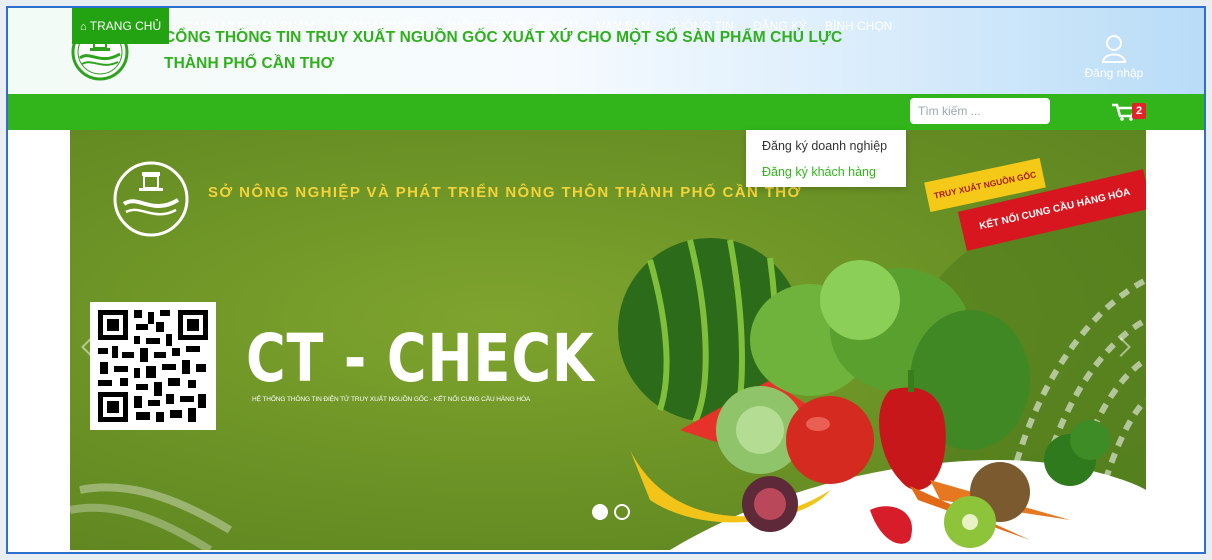 The image size is (1212, 560). Describe the element at coordinates (83, 27) in the screenshot. I see `home-icon: ⌂` at that location.